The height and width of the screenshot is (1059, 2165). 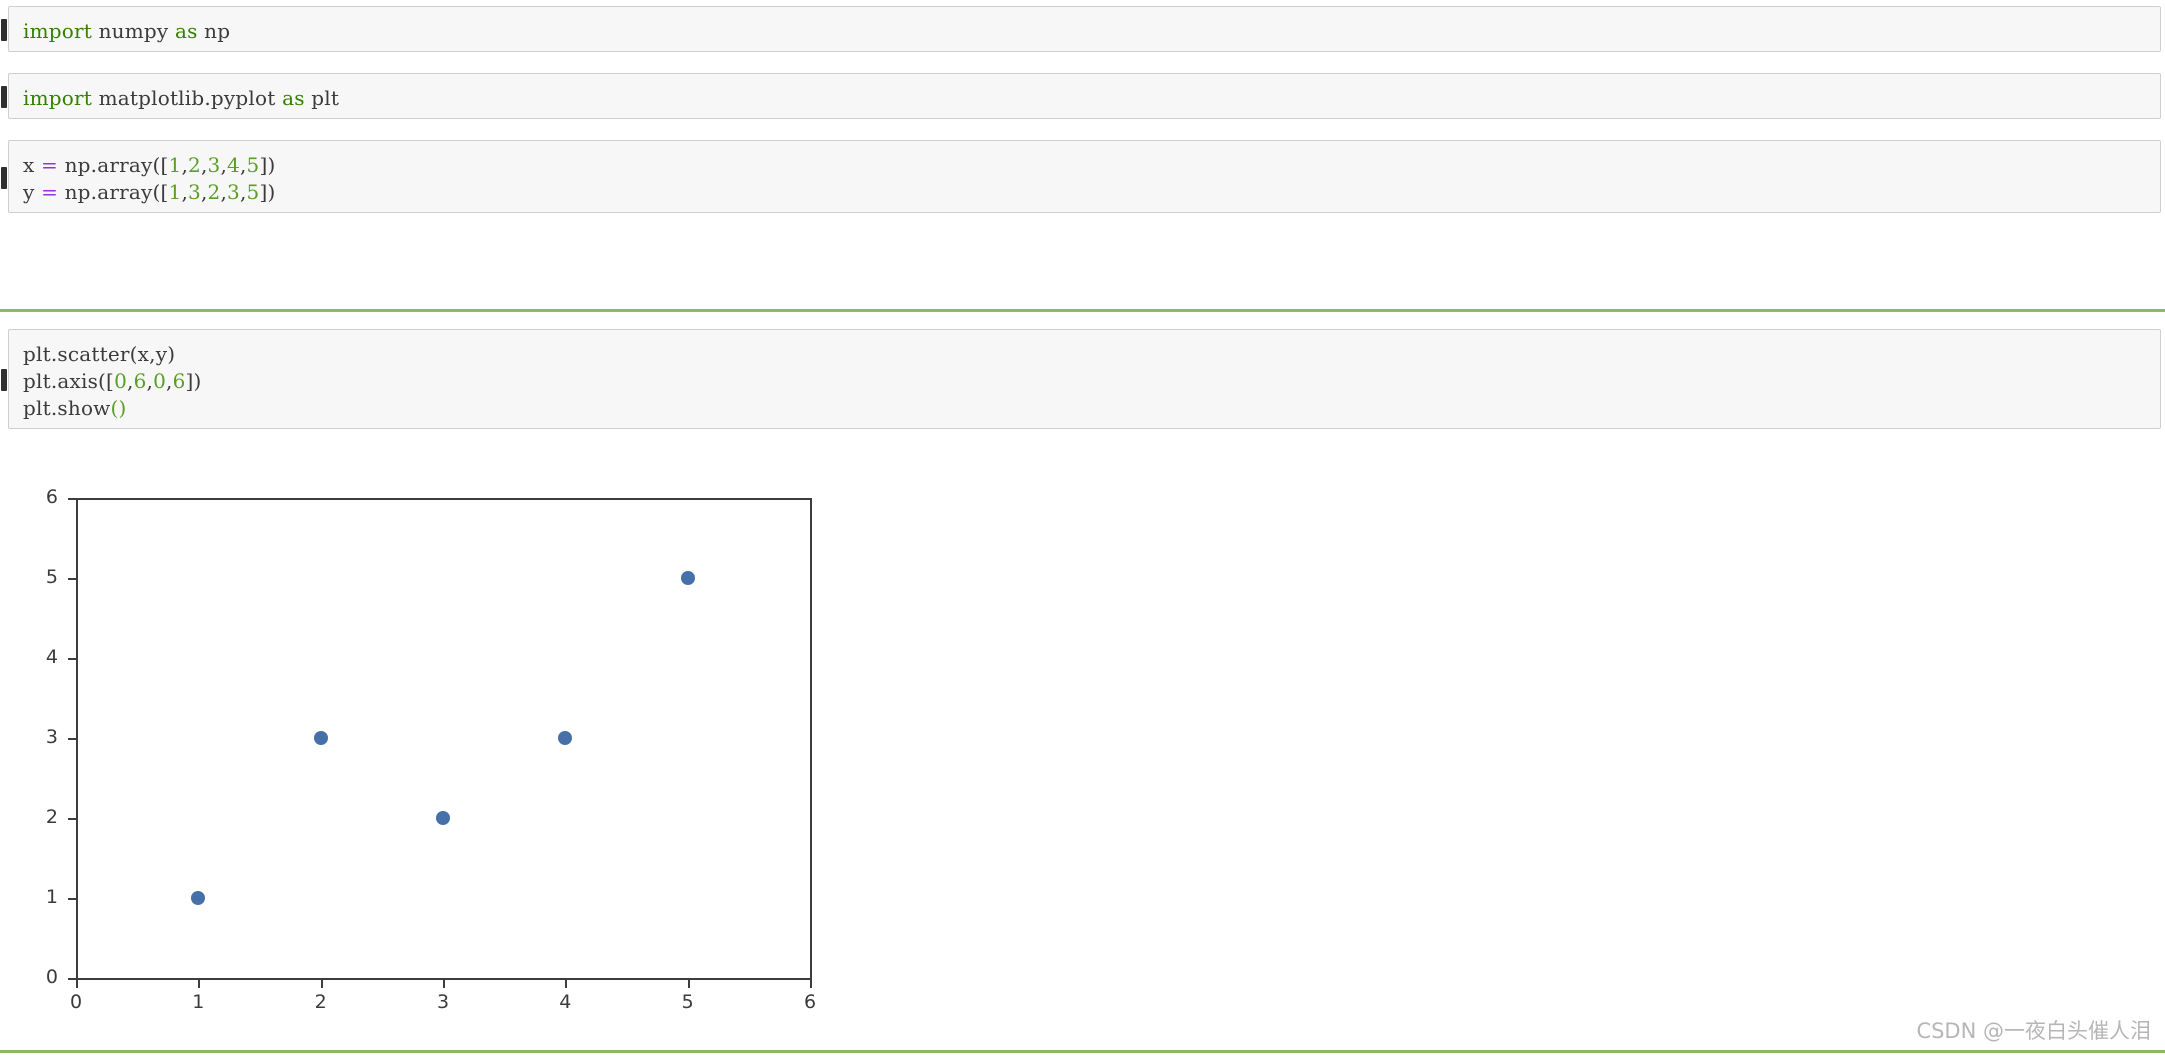 What do you see at coordinates (1091, 192) in the screenshot?
I see `code-line: y = np.array([1,3,2,3,5])` at bounding box center [1091, 192].